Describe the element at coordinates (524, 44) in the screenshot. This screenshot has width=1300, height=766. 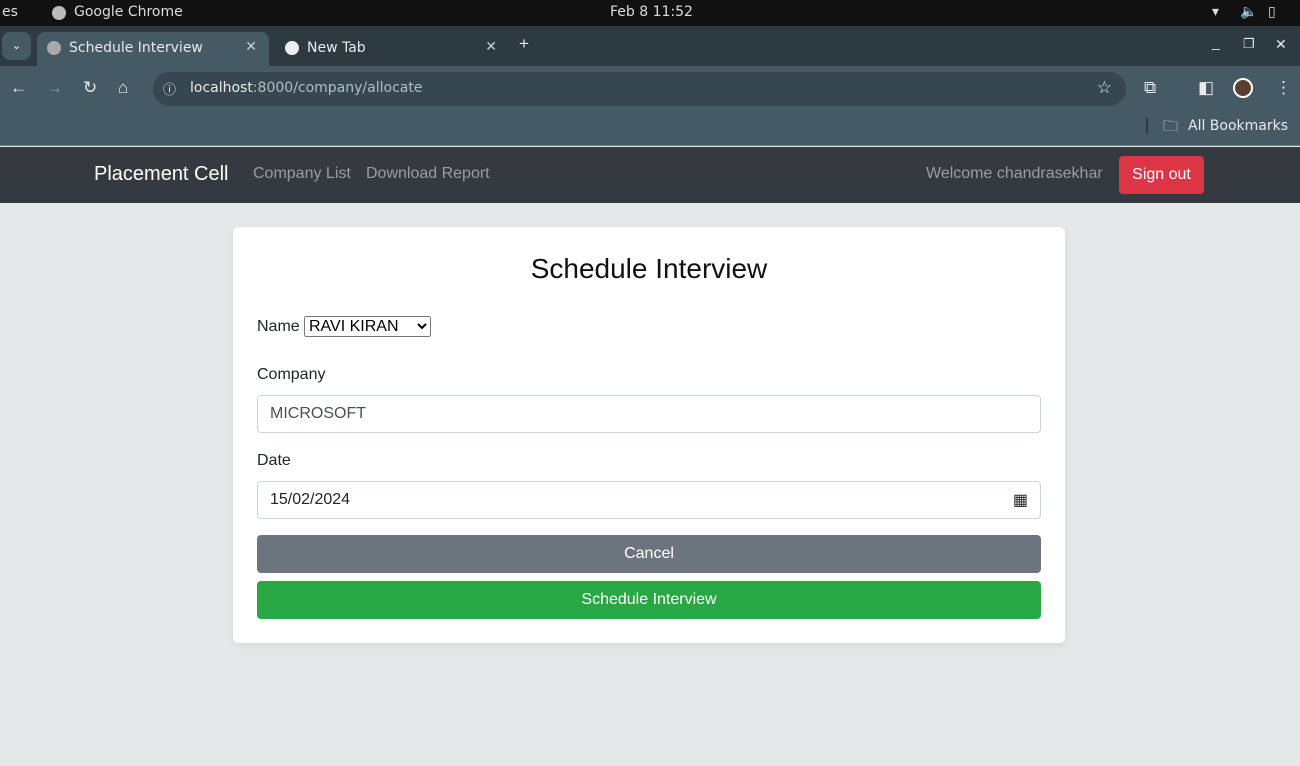
I see `new-tab-icon: +` at that location.